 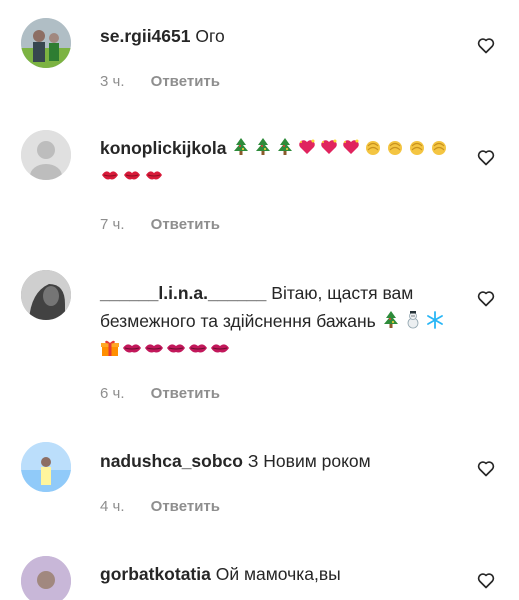 I want to click on comment-username: ______l.i.n.a.______, so click(x=183, y=293).